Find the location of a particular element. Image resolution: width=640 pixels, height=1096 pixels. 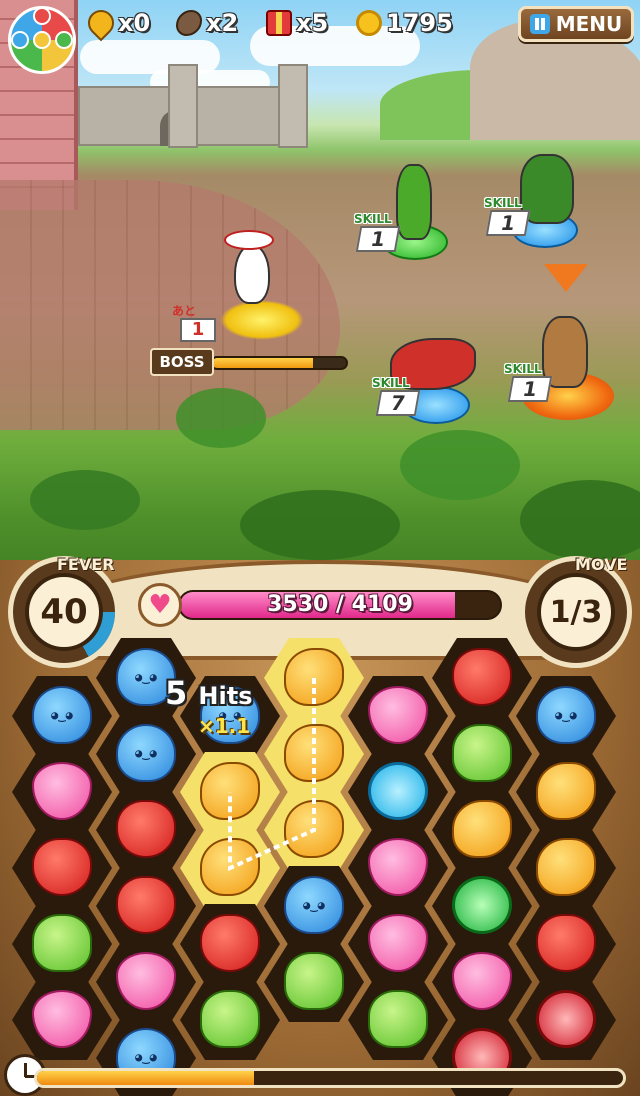

boss-gauge: BOSS is located at coordinates (250, 362).